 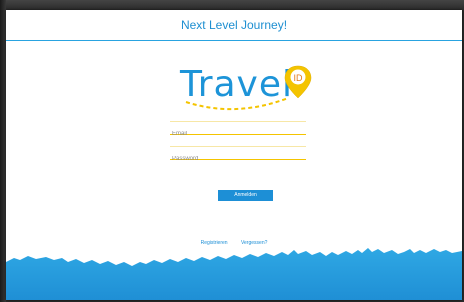 I want to click on logo-graphics: ID, so click(x=248, y=88).